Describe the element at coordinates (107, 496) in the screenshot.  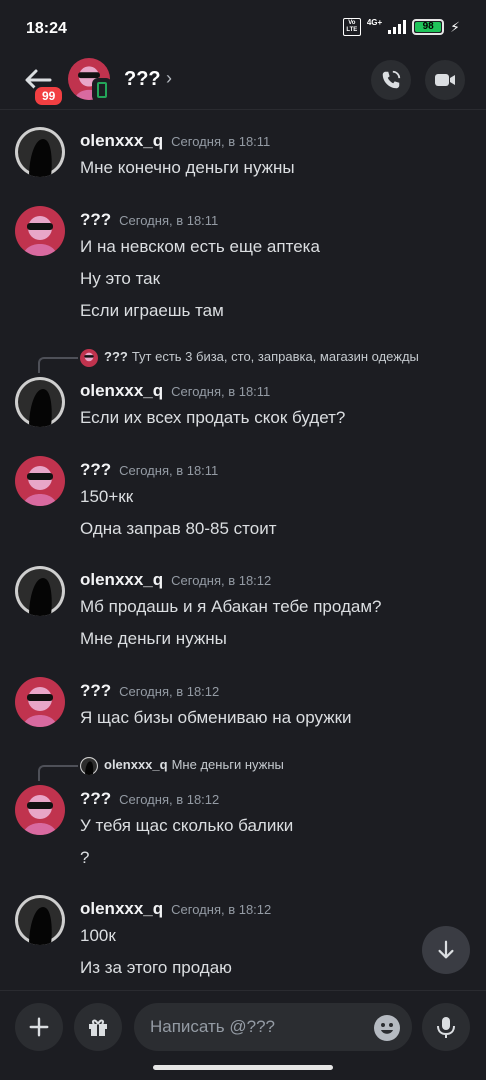
I see `message-text: 150+кк` at that location.